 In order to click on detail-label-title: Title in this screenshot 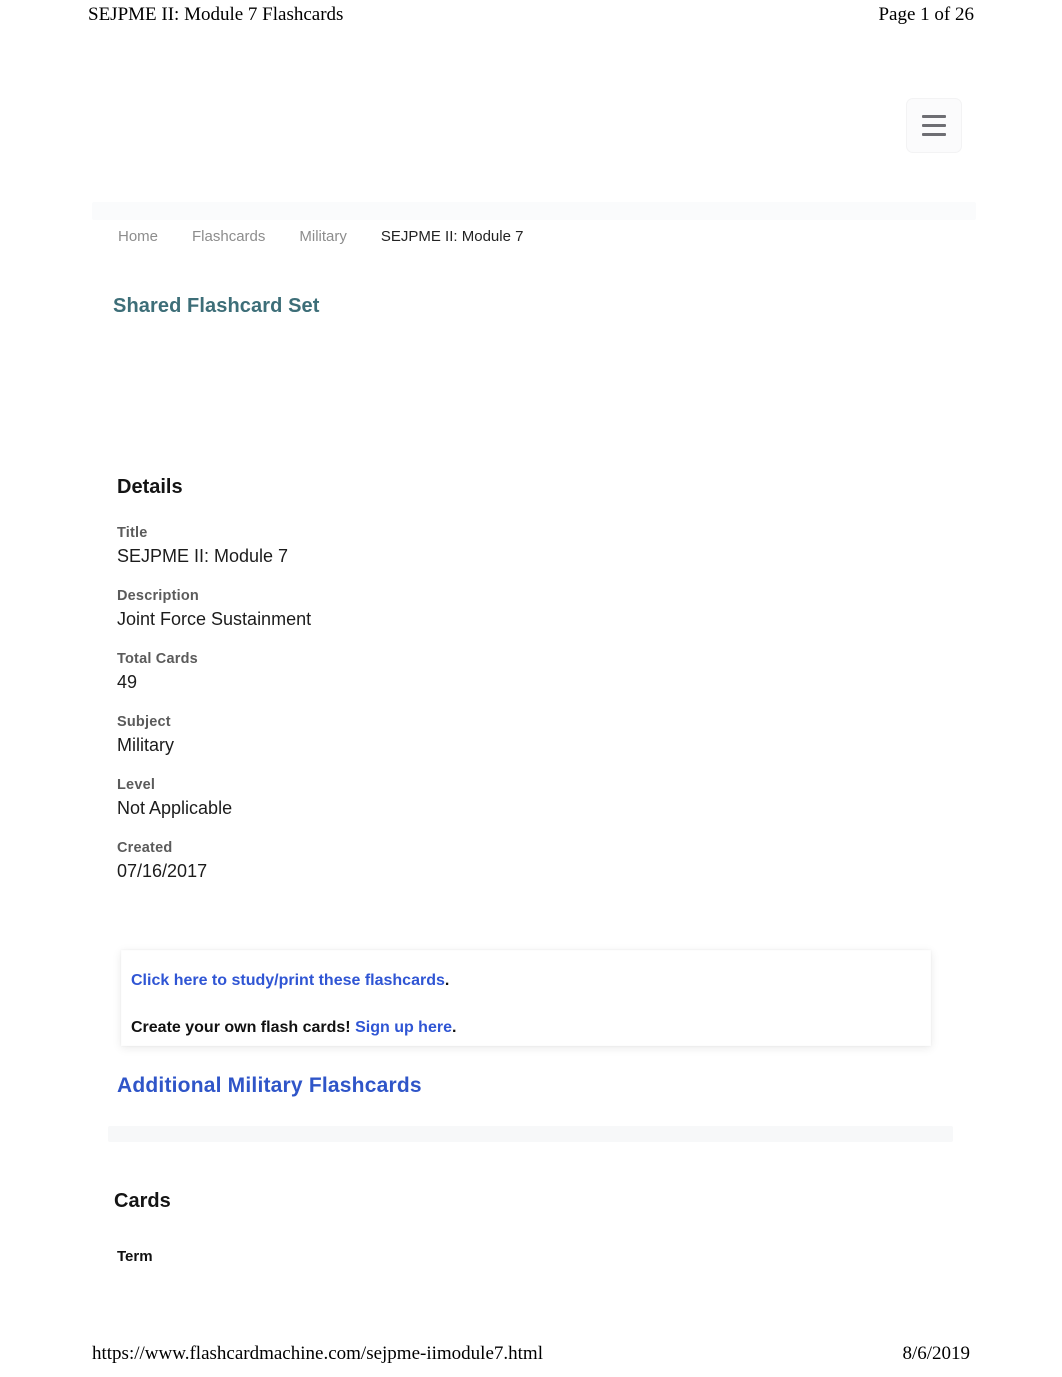, I will do `click(132, 533)`.